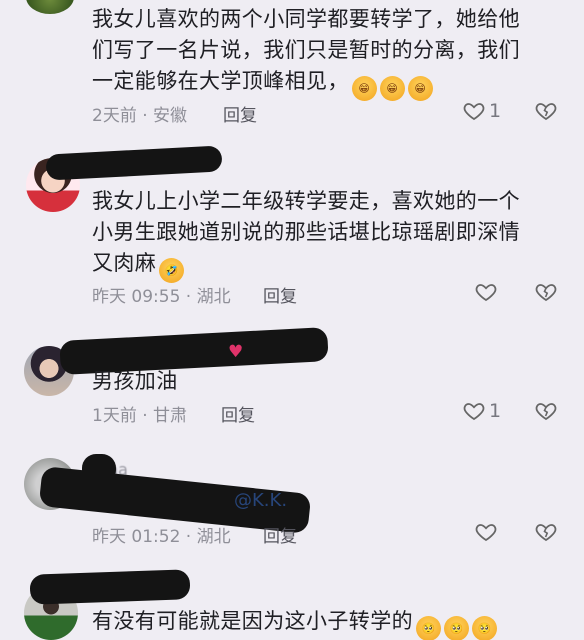 The height and width of the screenshot is (640, 584). Describe the element at coordinates (135, 381) in the screenshot. I see `comment-text: 男孩加油` at that location.